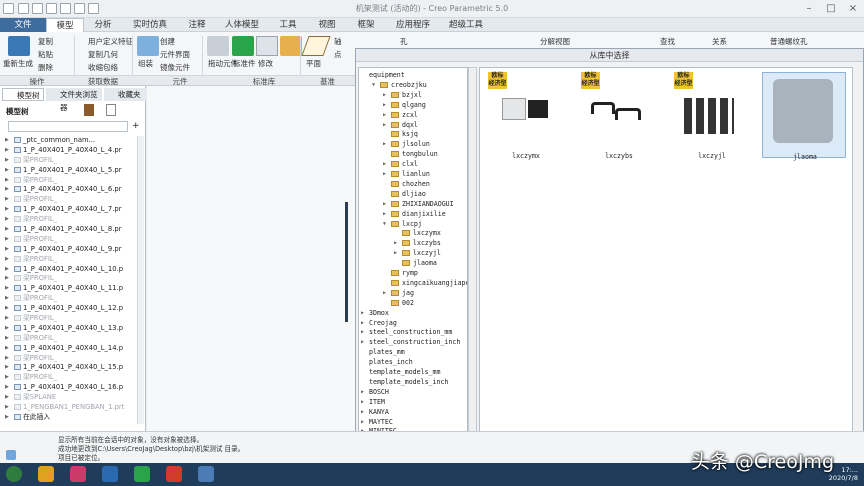 The image size is (864, 486). I want to click on tree-row: ▶ 1_P_40X401_P_40X40_L_11.p, so click(70, 289).